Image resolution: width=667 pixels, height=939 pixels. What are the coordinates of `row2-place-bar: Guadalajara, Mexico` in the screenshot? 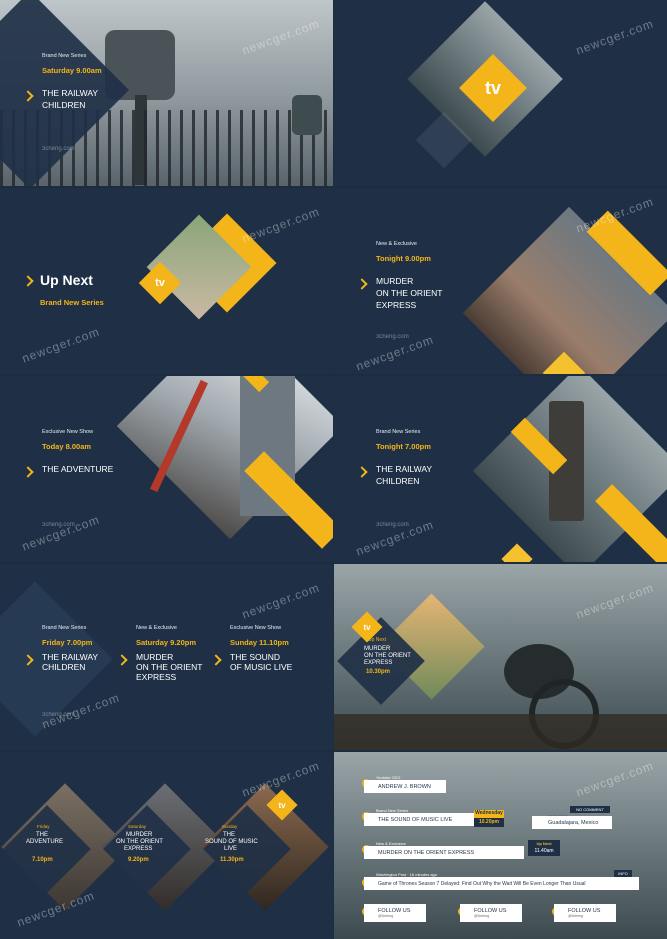 It's located at (572, 822).